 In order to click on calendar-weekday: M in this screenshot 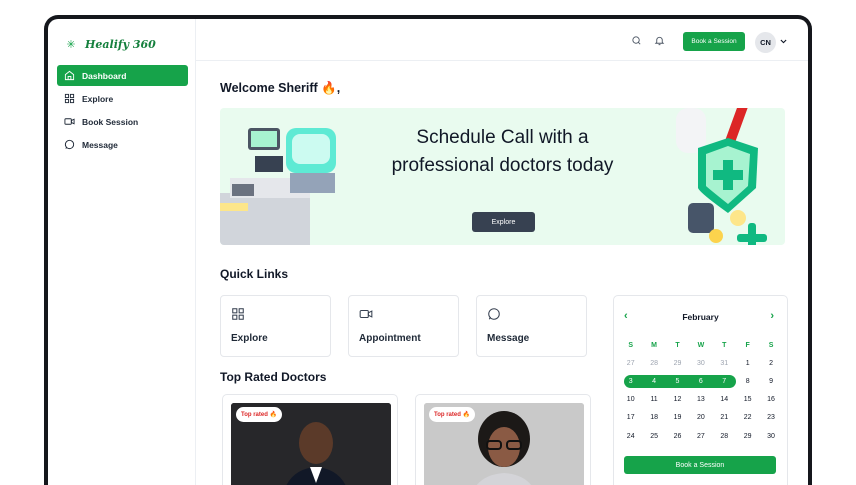, I will do `click(654, 345)`.